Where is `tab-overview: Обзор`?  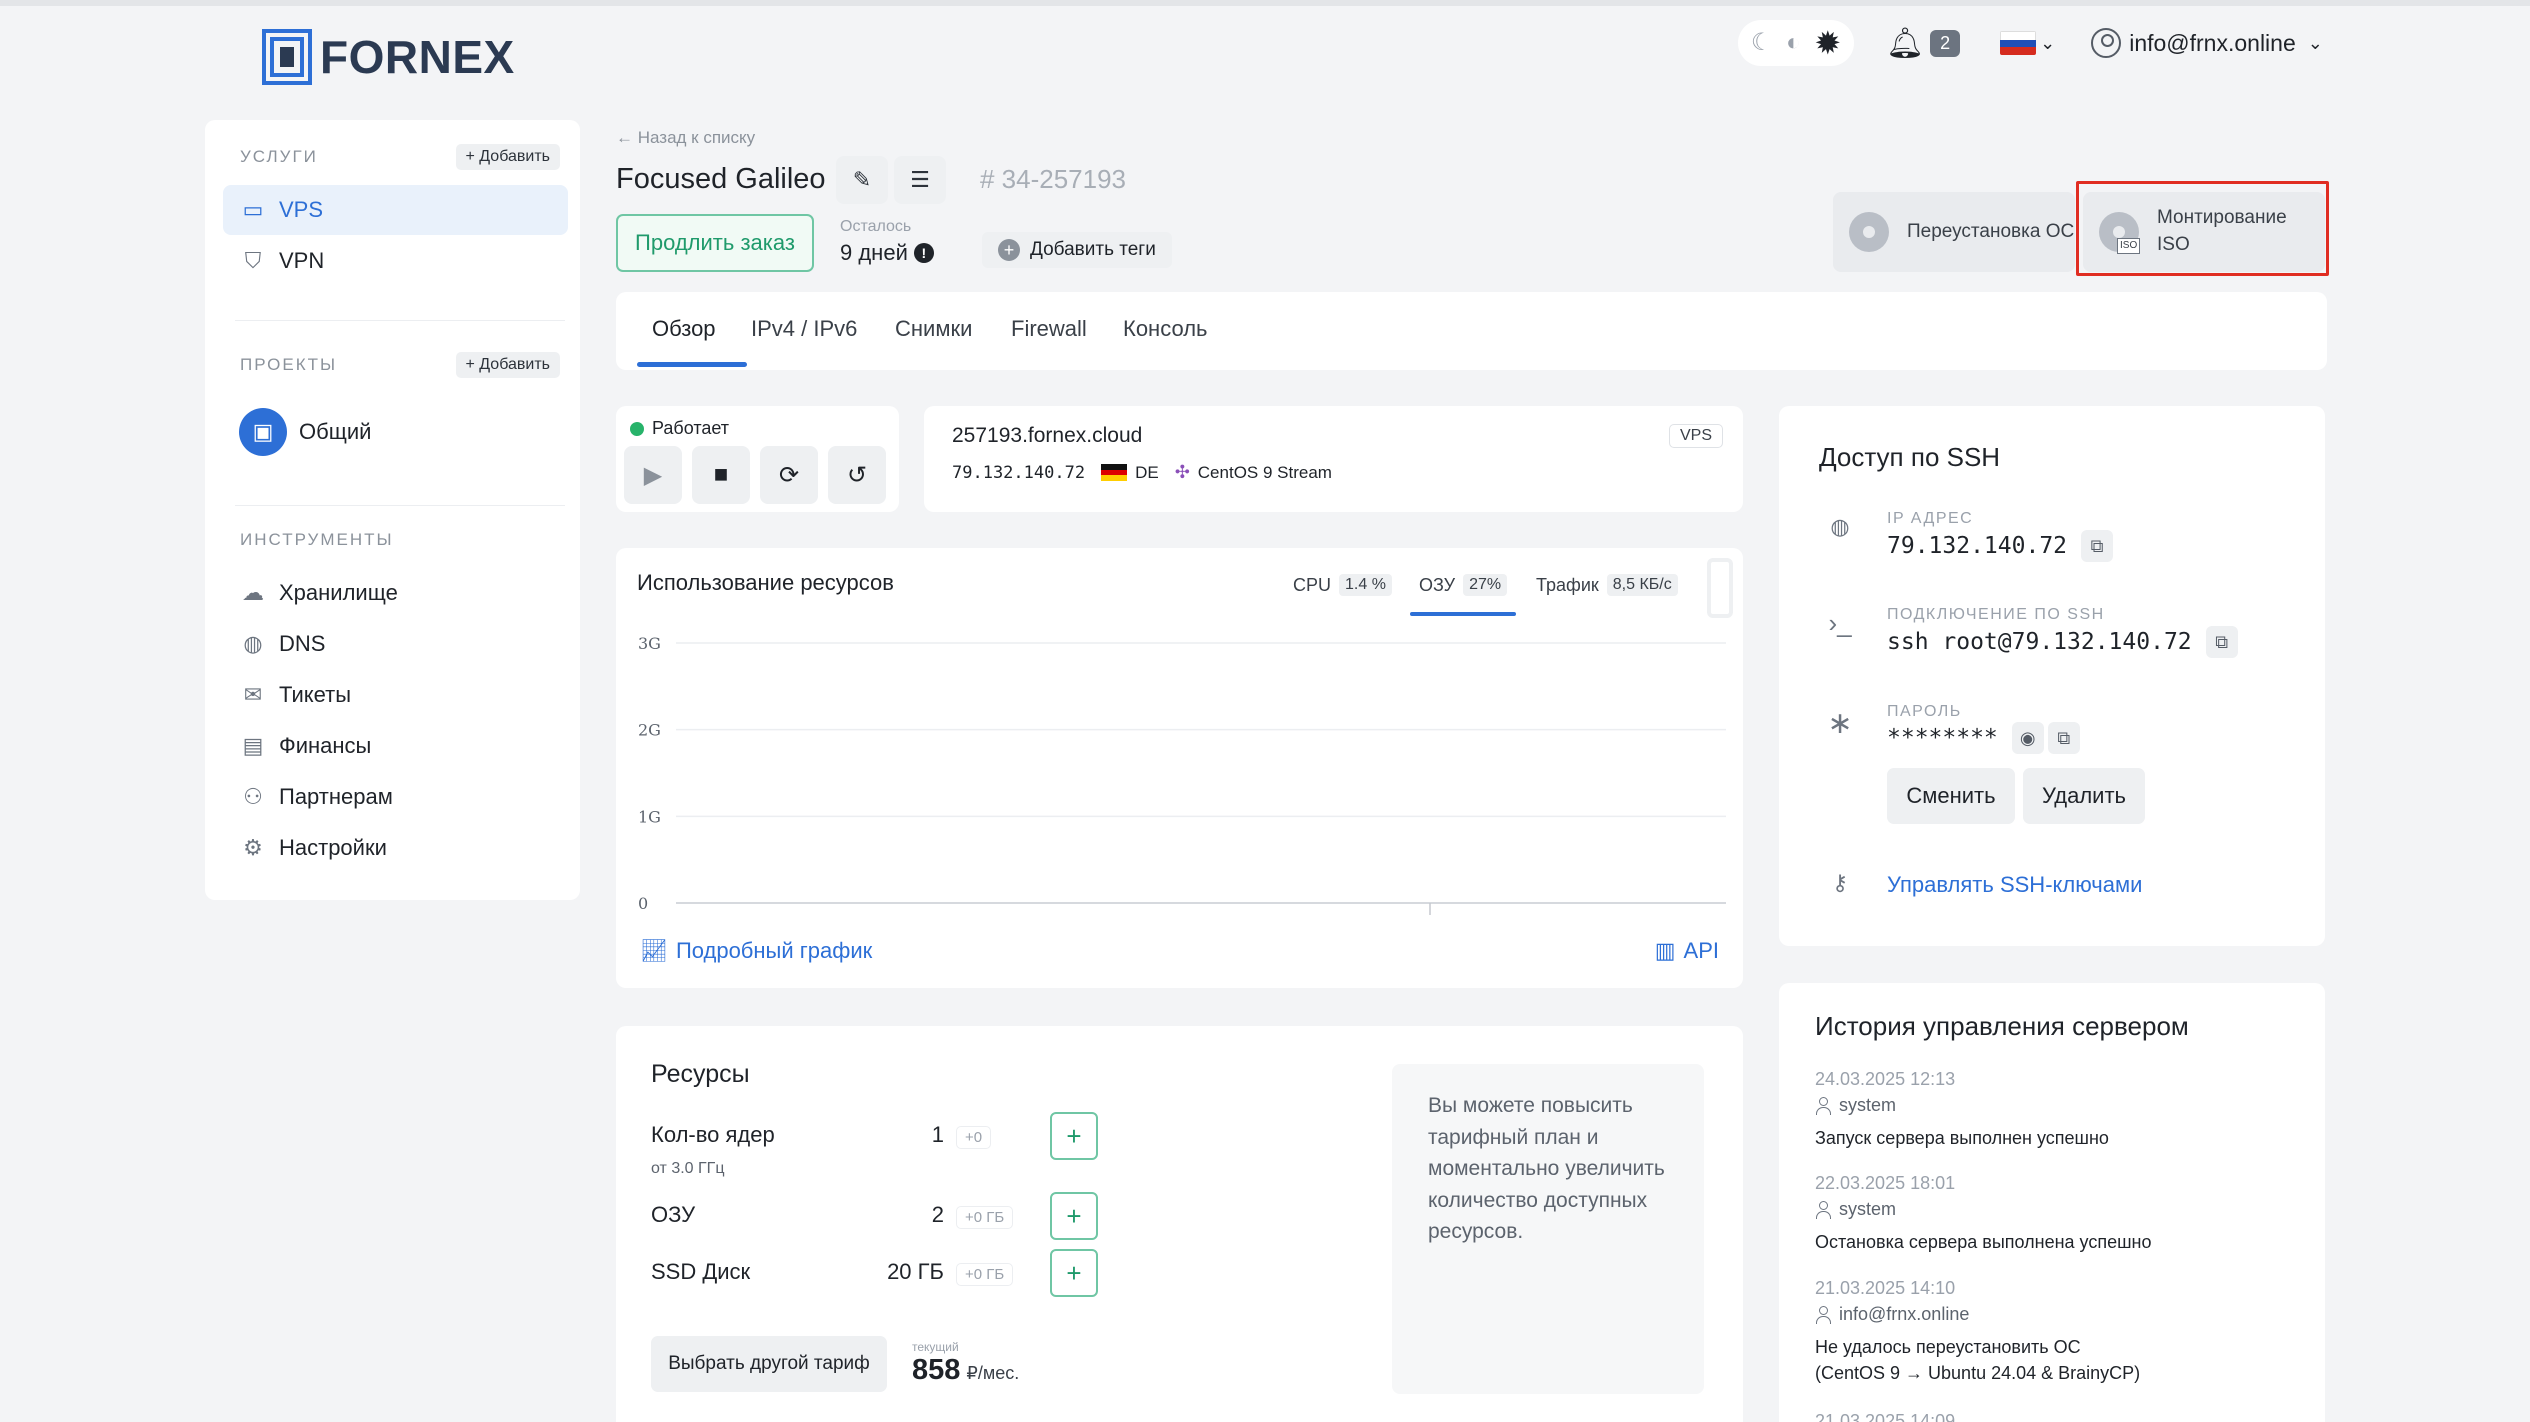
tab-overview: Обзор is located at coordinates (684, 329).